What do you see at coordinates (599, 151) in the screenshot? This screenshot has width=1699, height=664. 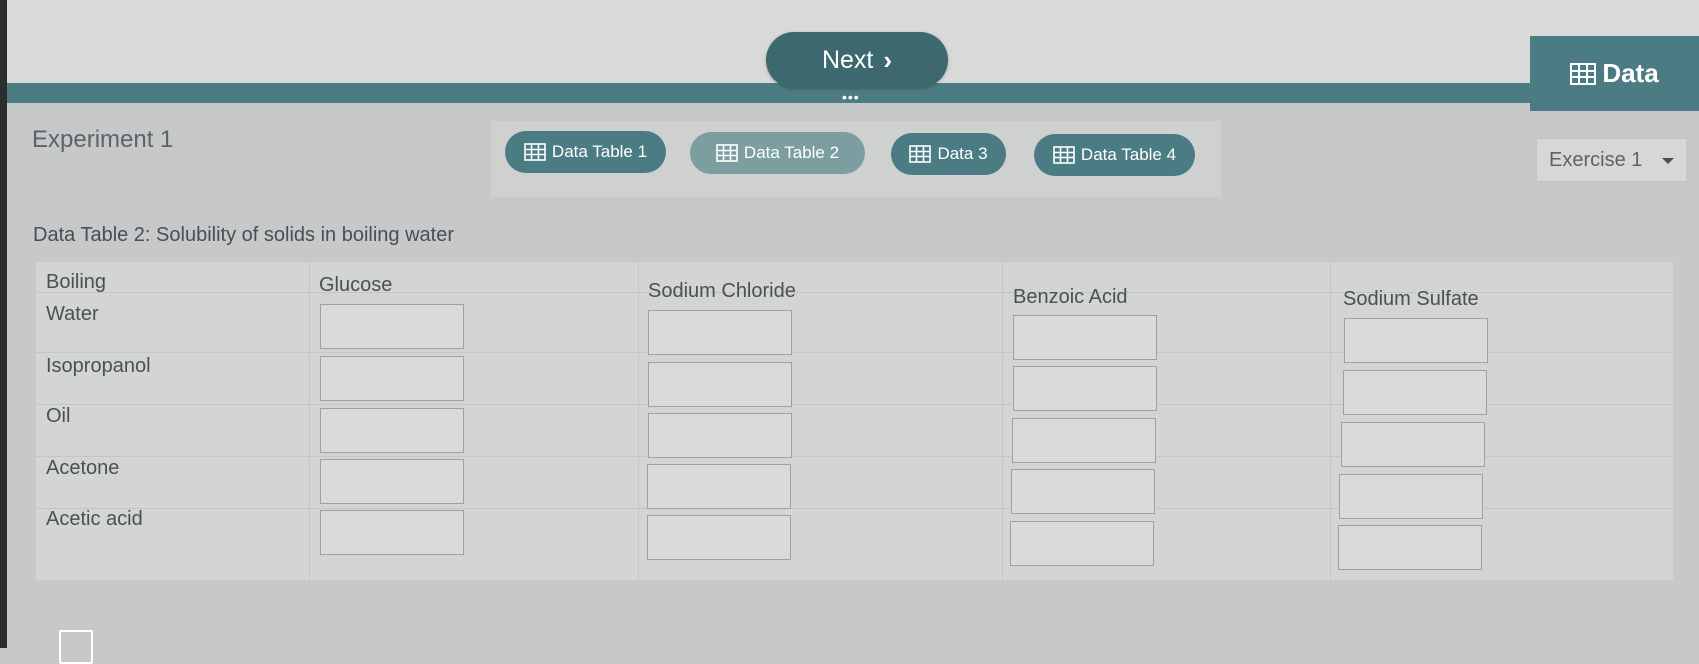 I see `tab-label: Data Table 1` at bounding box center [599, 151].